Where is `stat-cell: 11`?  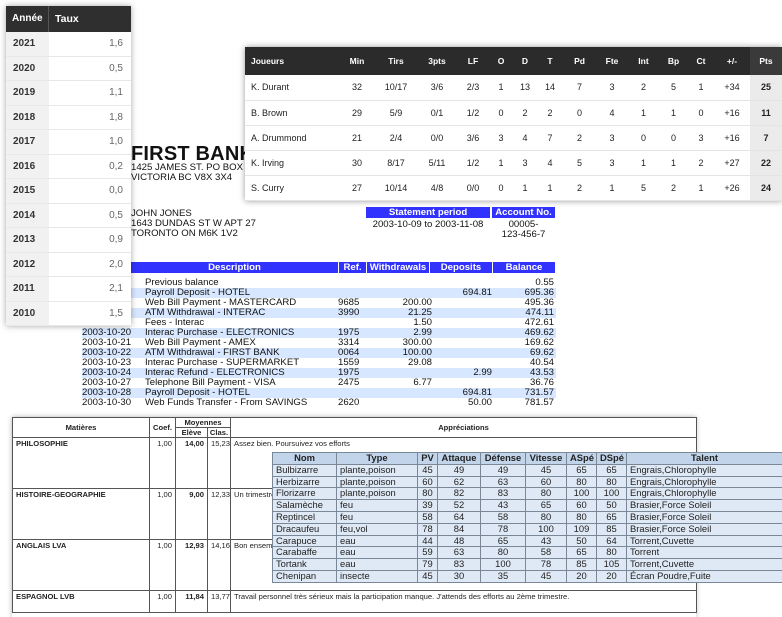 stat-cell: 11 is located at coordinates (766, 113).